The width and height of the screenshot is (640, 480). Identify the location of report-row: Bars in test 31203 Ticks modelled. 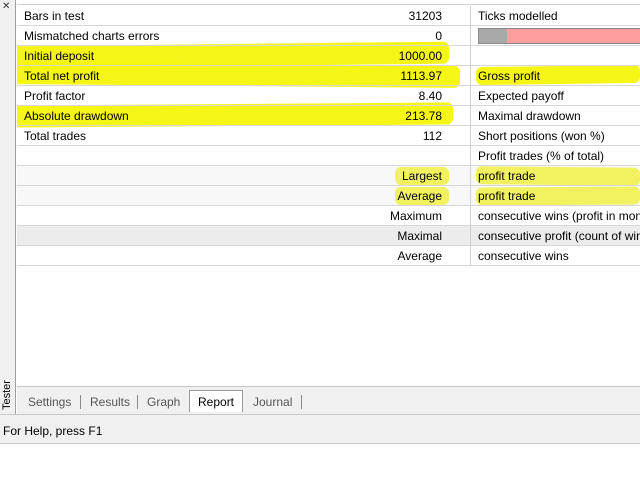
(328, 16).